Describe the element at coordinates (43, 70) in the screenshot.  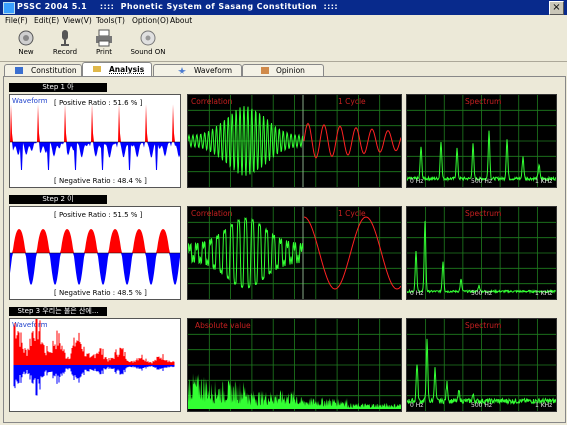
I see `tab-constitution: Constitution` at that location.